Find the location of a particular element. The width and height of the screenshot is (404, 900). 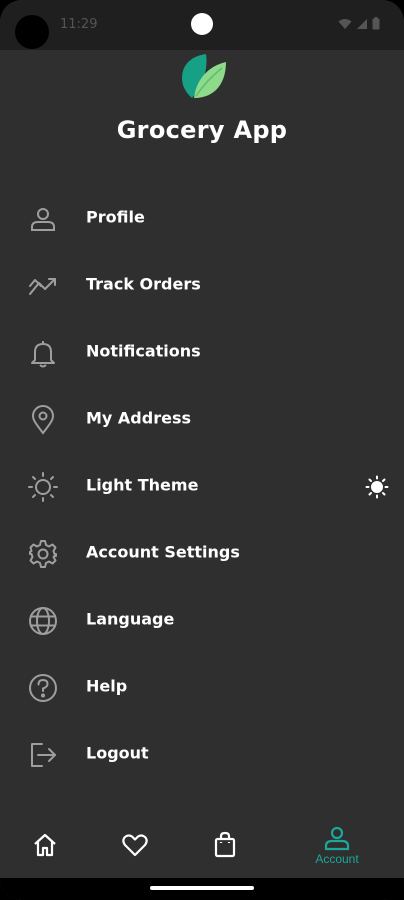

menu-item-account-settings: Account Settings is located at coordinates (202, 553).